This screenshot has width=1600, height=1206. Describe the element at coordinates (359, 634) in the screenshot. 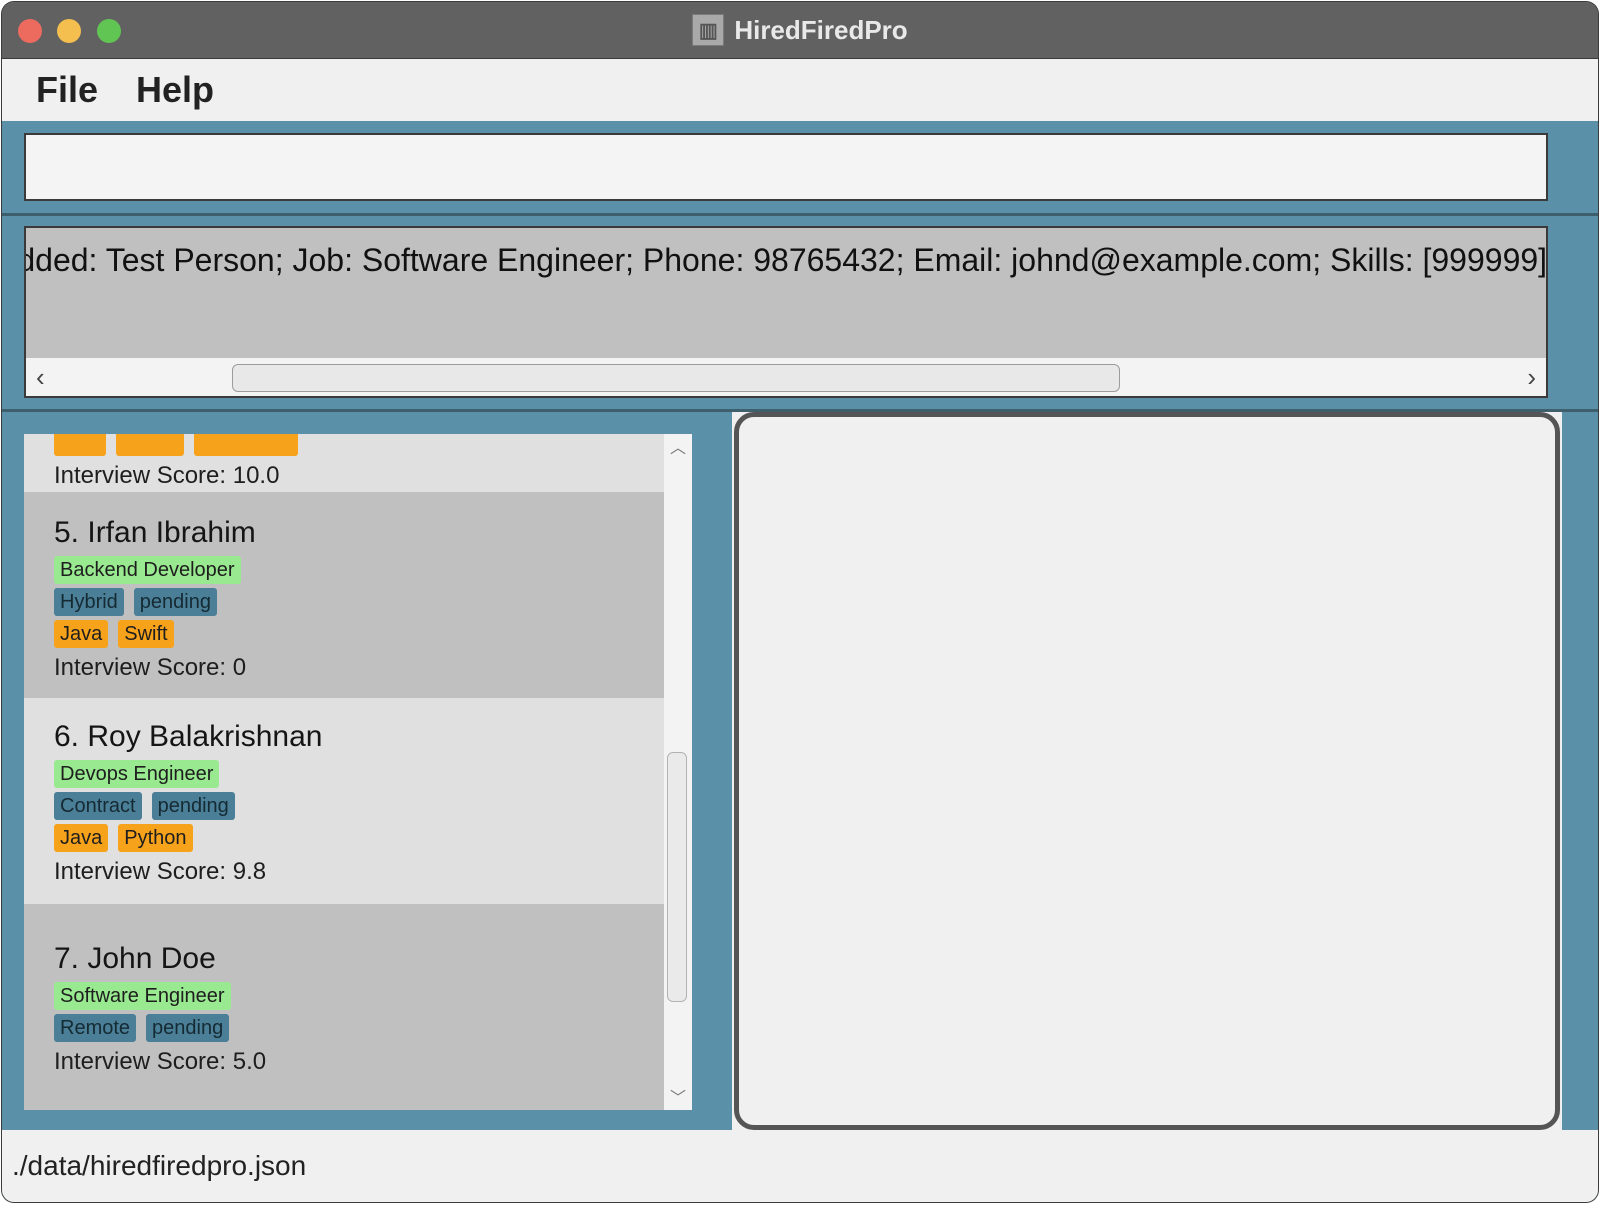

I see `skill-tags: Java Swift` at that location.